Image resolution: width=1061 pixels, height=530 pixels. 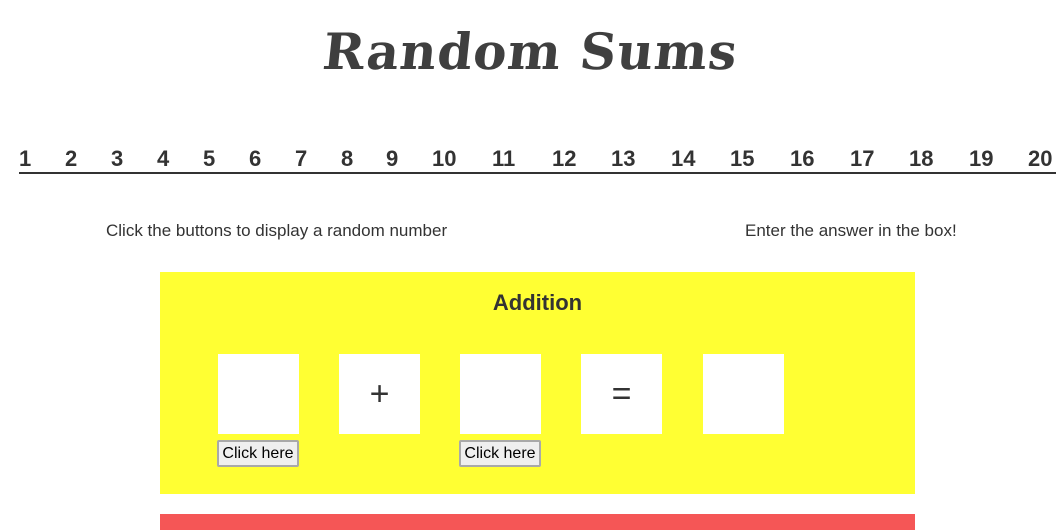 I want to click on nav-item-14: 14, so click(x=683, y=159).